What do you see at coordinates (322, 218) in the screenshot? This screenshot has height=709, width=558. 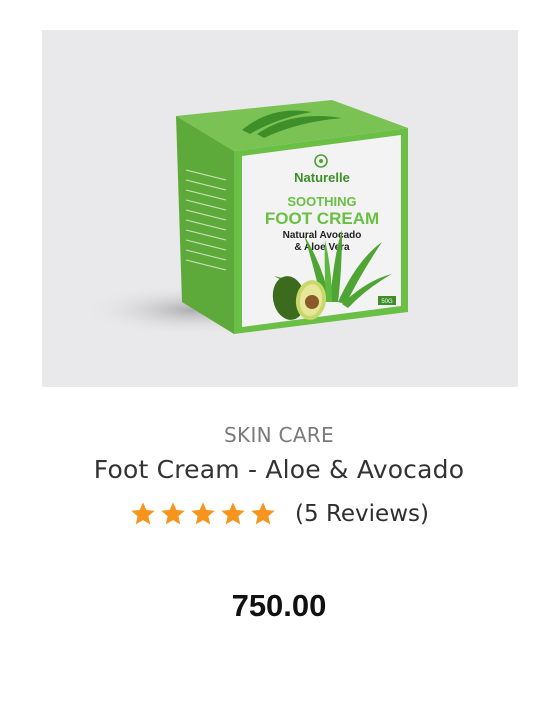 I see `box-line2-text: FOOT CREAM` at bounding box center [322, 218].